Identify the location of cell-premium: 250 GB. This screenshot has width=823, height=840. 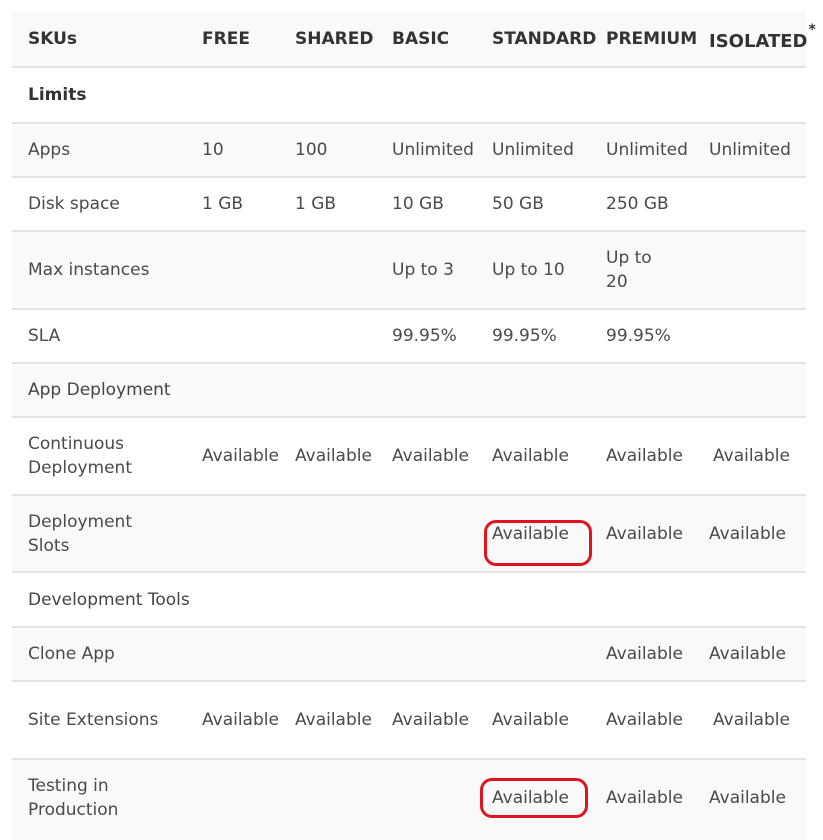
(637, 204).